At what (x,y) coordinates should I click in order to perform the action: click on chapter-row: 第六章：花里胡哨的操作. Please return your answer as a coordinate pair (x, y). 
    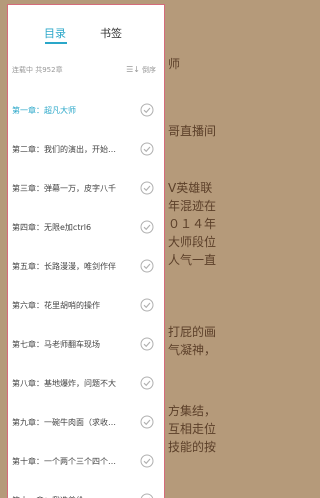
    Looking at the image, I should click on (86, 307).